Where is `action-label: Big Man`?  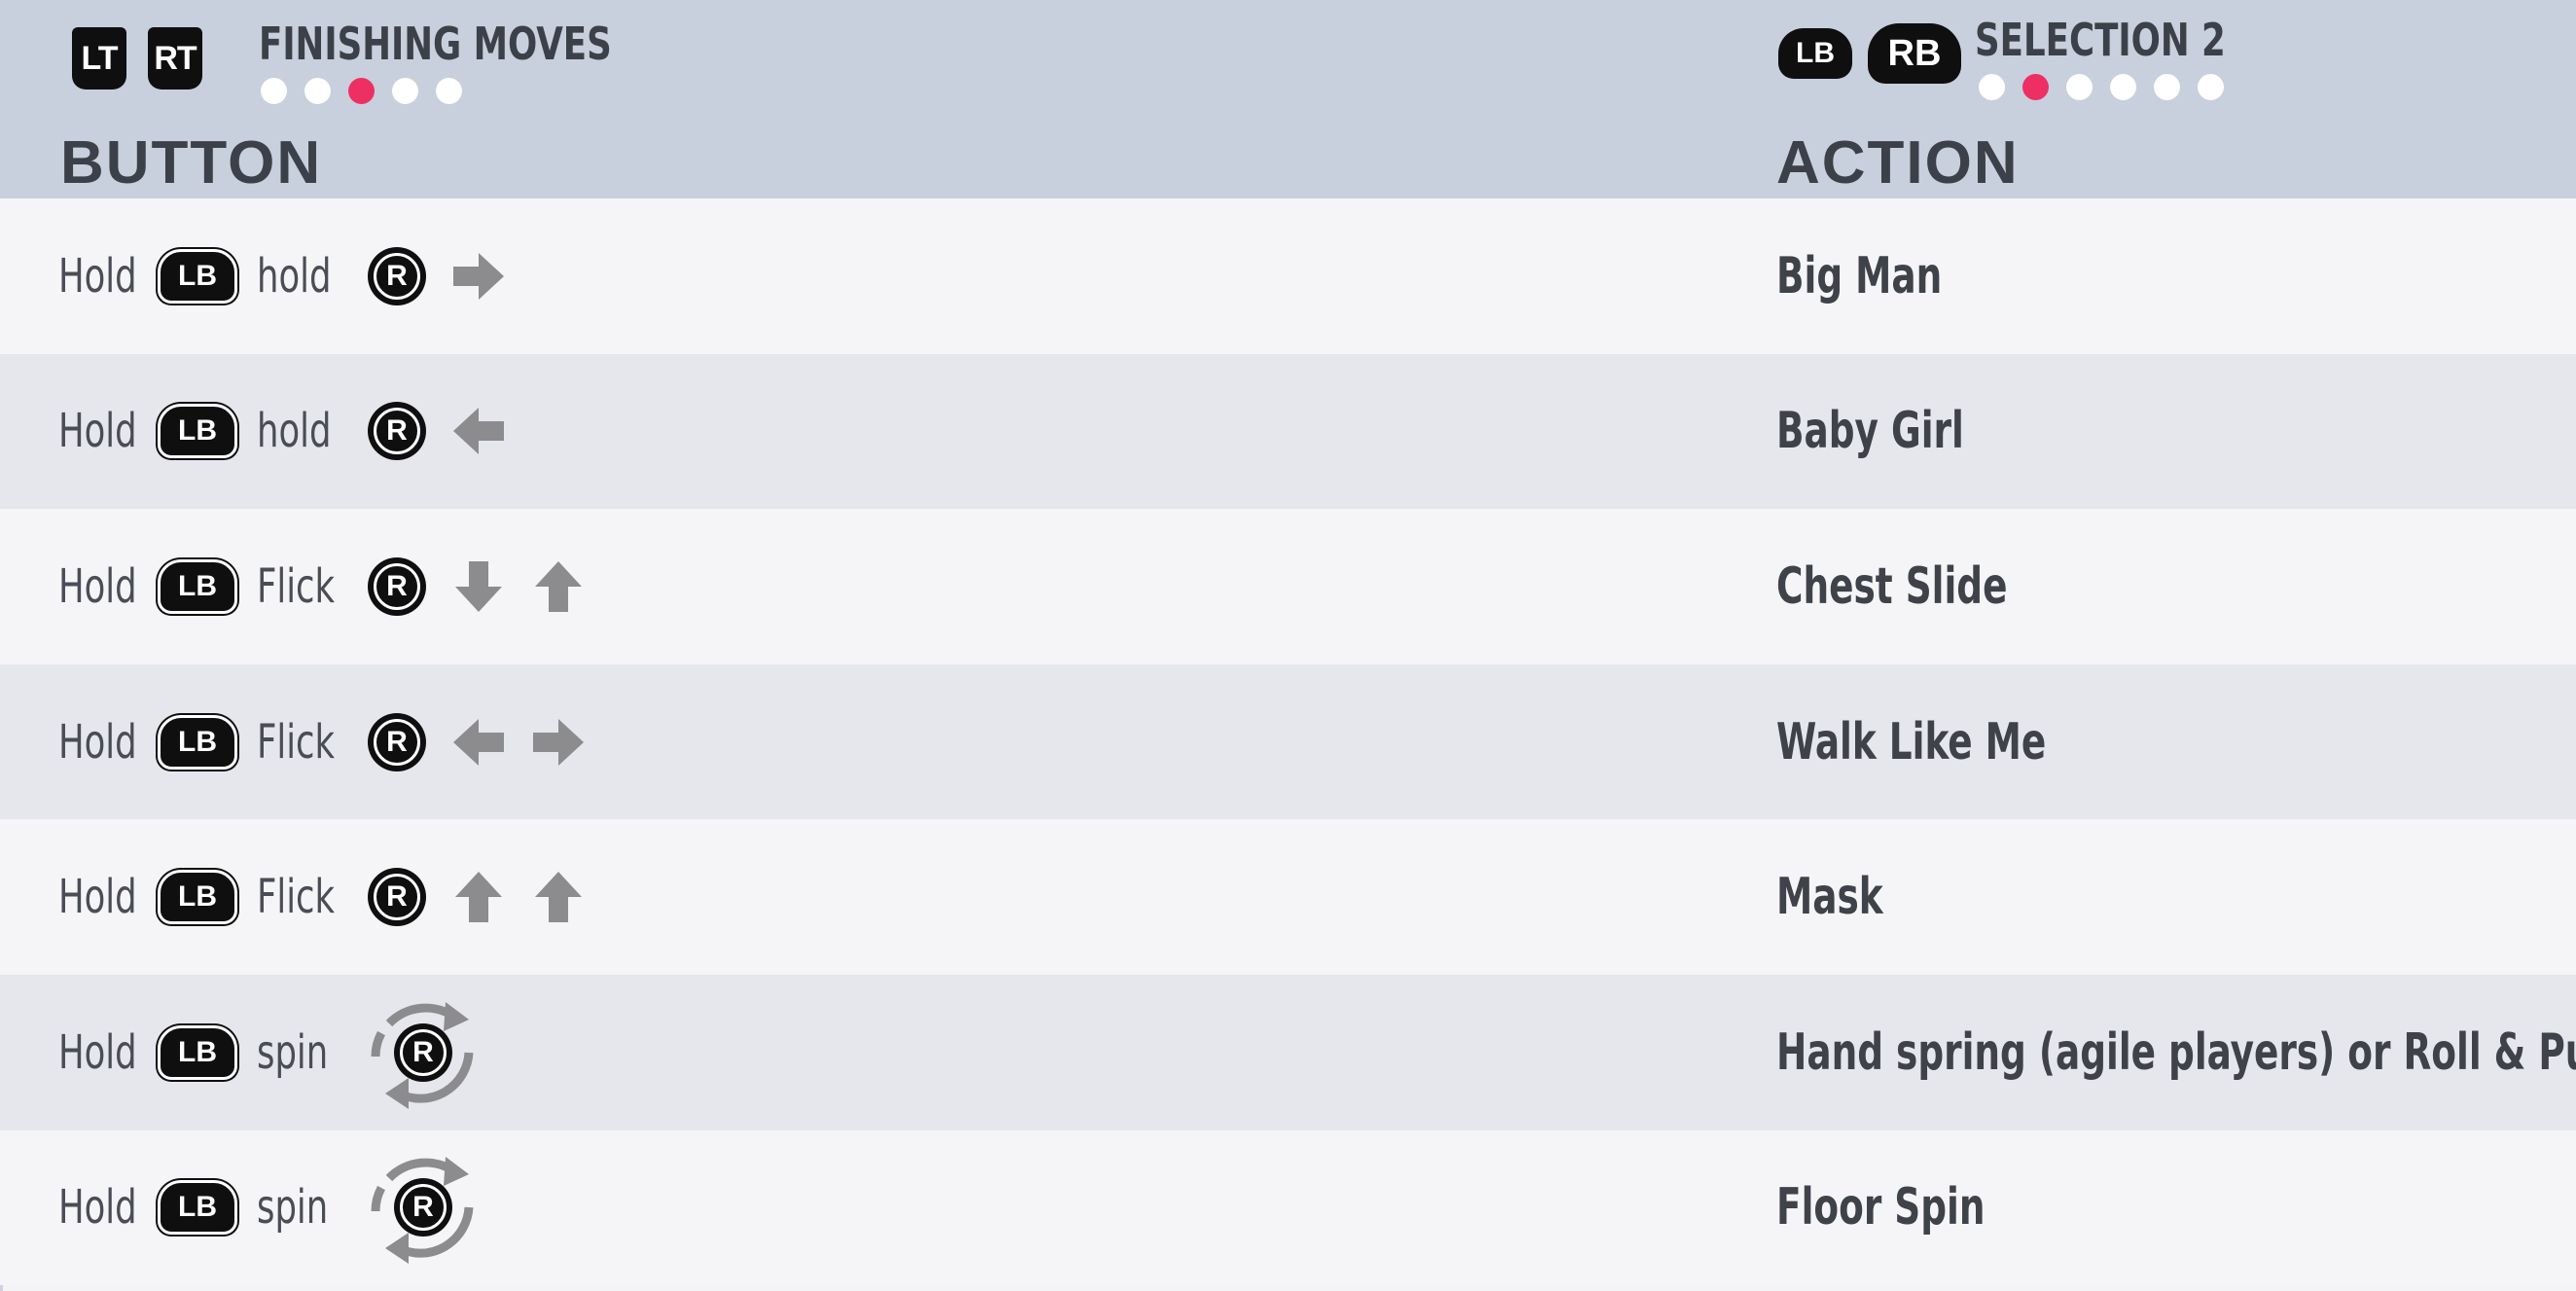 action-label: Big Man is located at coordinates (1859, 275).